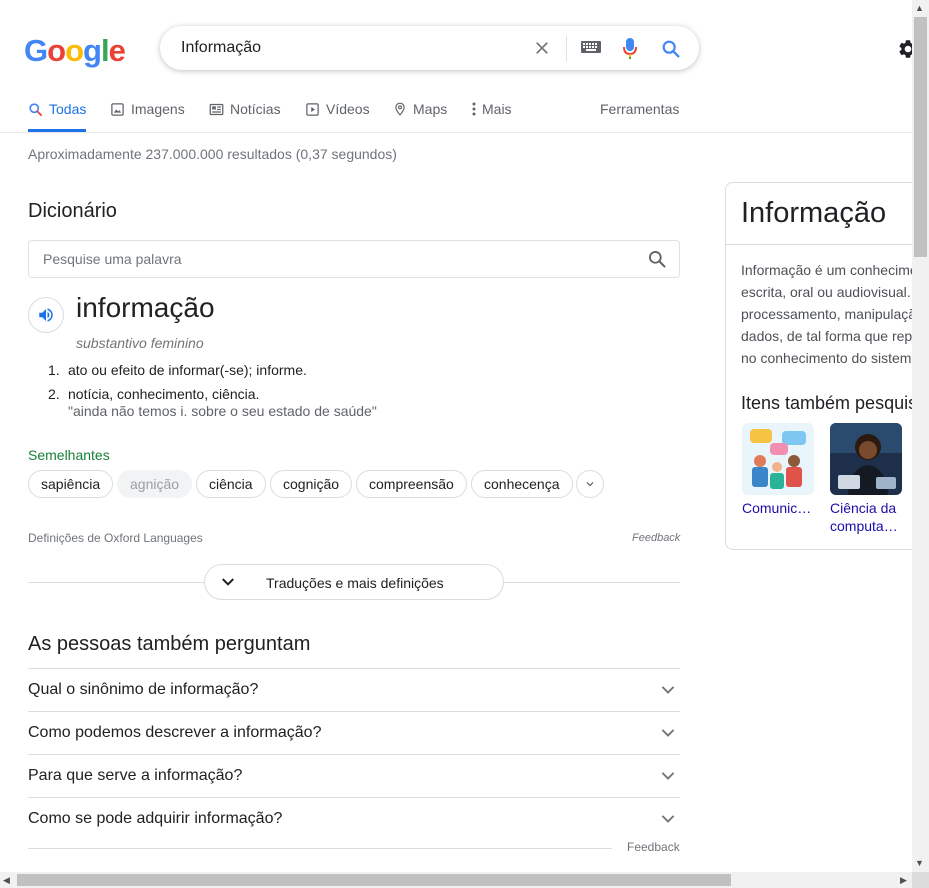 This screenshot has width=929, height=888. What do you see at coordinates (231, 484) in the screenshot?
I see `similar-chip: ciência` at bounding box center [231, 484].